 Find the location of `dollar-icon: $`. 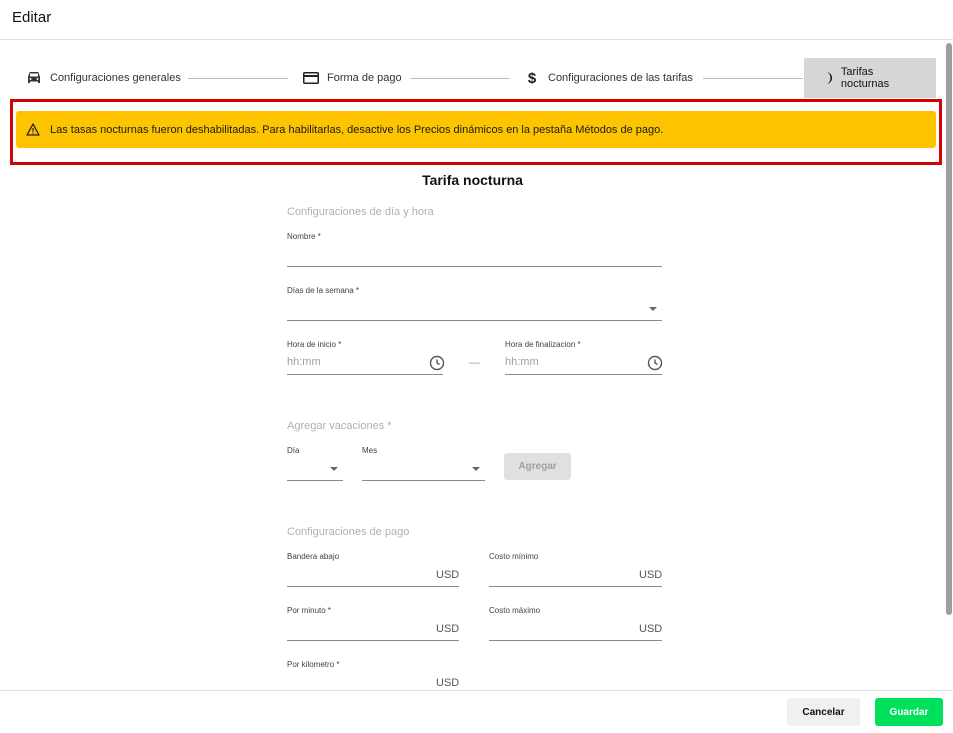

dollar-icon: $ is located at coordinates (532, 78).